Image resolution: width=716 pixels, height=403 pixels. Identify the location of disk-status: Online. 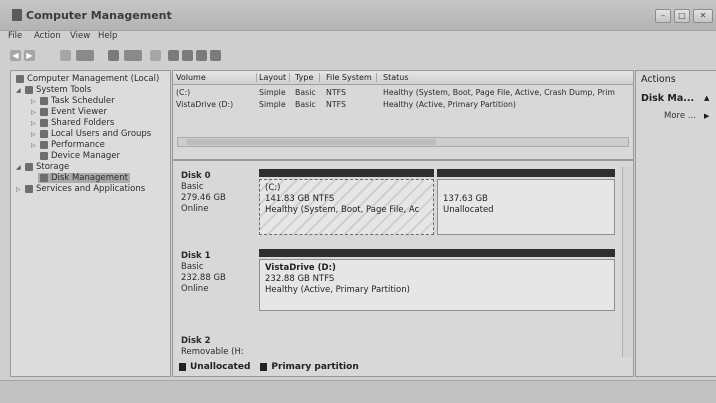
(195, 209).